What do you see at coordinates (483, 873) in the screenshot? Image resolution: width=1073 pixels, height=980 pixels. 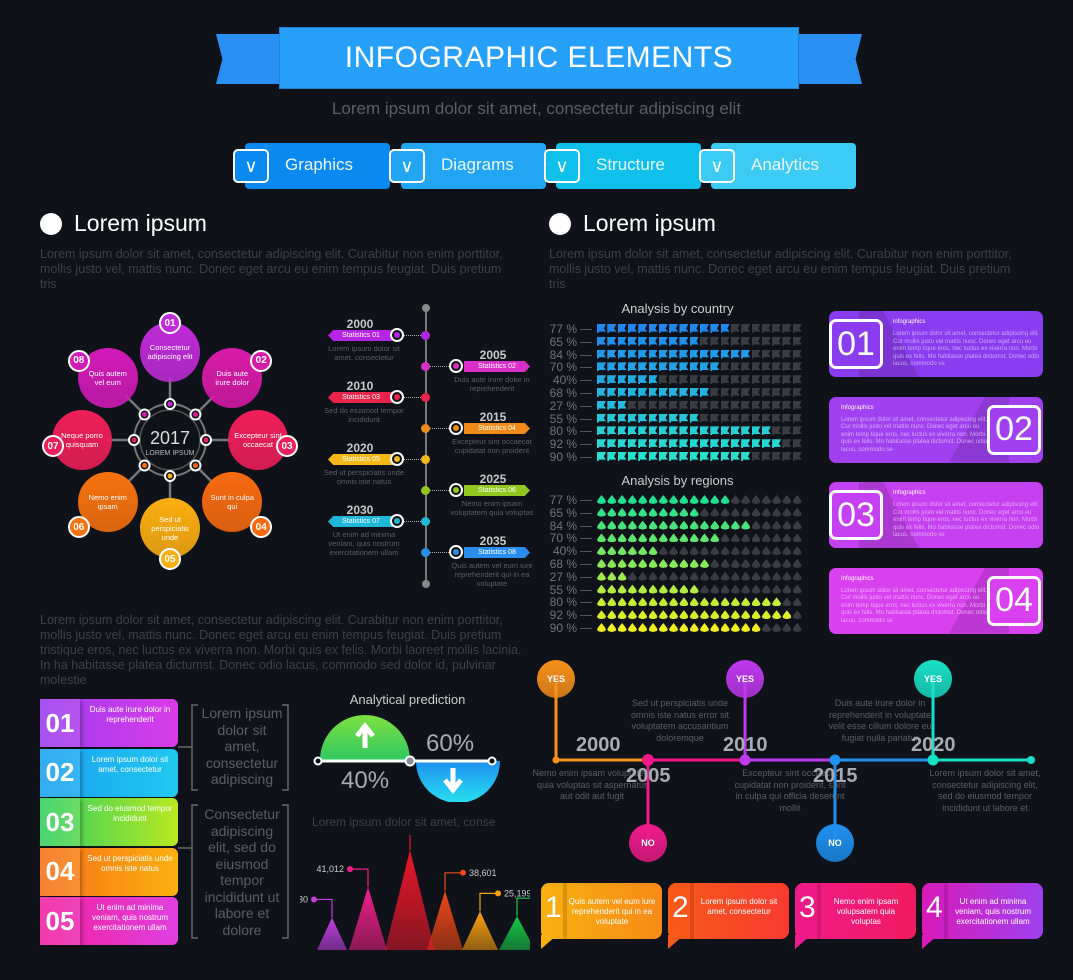 I see `peak-value-label: 38,601` at bounding box center [483, 873].